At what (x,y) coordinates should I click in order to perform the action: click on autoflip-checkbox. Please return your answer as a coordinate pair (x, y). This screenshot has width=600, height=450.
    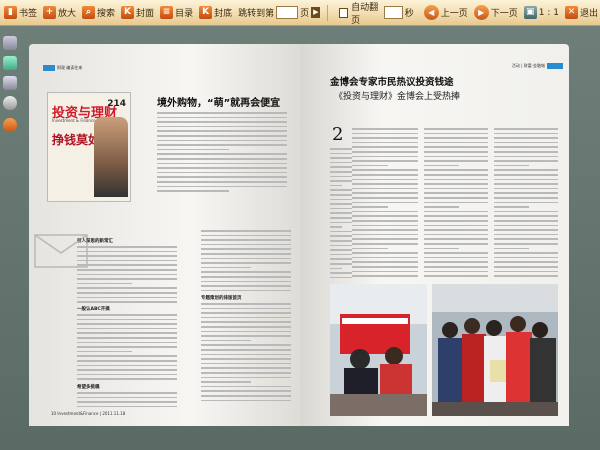
    Looking at the image, I should click on (344, 12).